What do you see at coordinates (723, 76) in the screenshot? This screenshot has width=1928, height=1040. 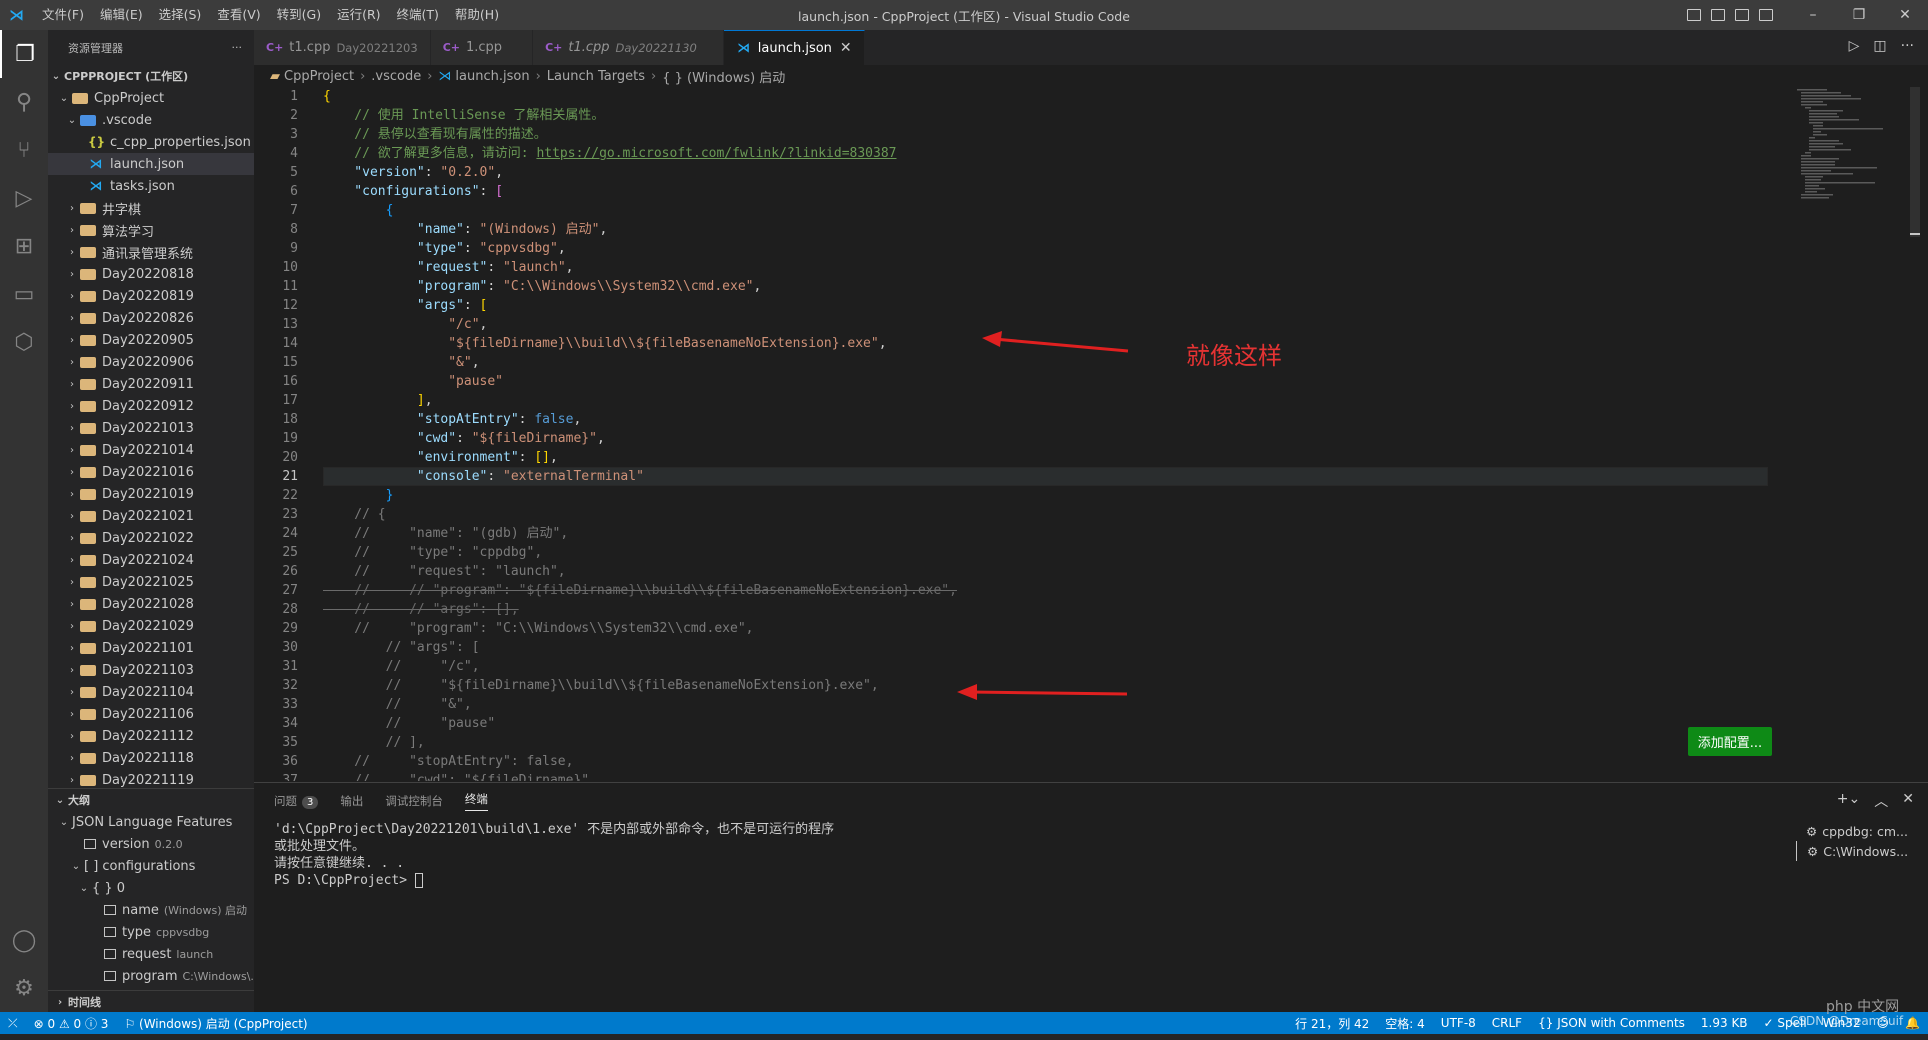 I see `breadcrumb-item: { } (Windows) 启动` at bounding box center [723, 76].